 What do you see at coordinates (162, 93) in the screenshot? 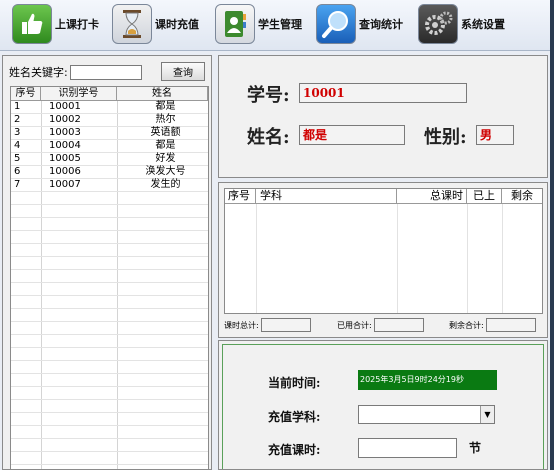
I see `col-header-name: 姓名` at bounding box center [162, 93].